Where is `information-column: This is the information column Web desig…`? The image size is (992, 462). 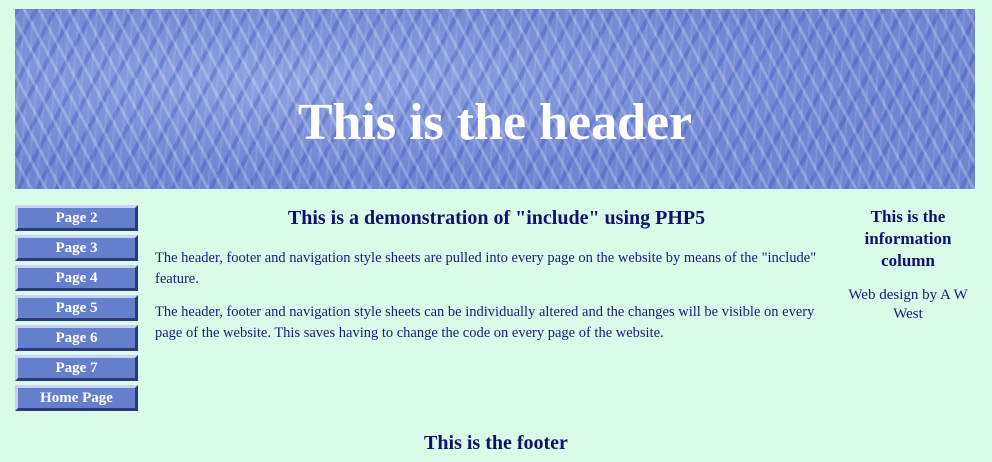 information-column: This is the information column Web desig… is located at coordinates (908, 265).